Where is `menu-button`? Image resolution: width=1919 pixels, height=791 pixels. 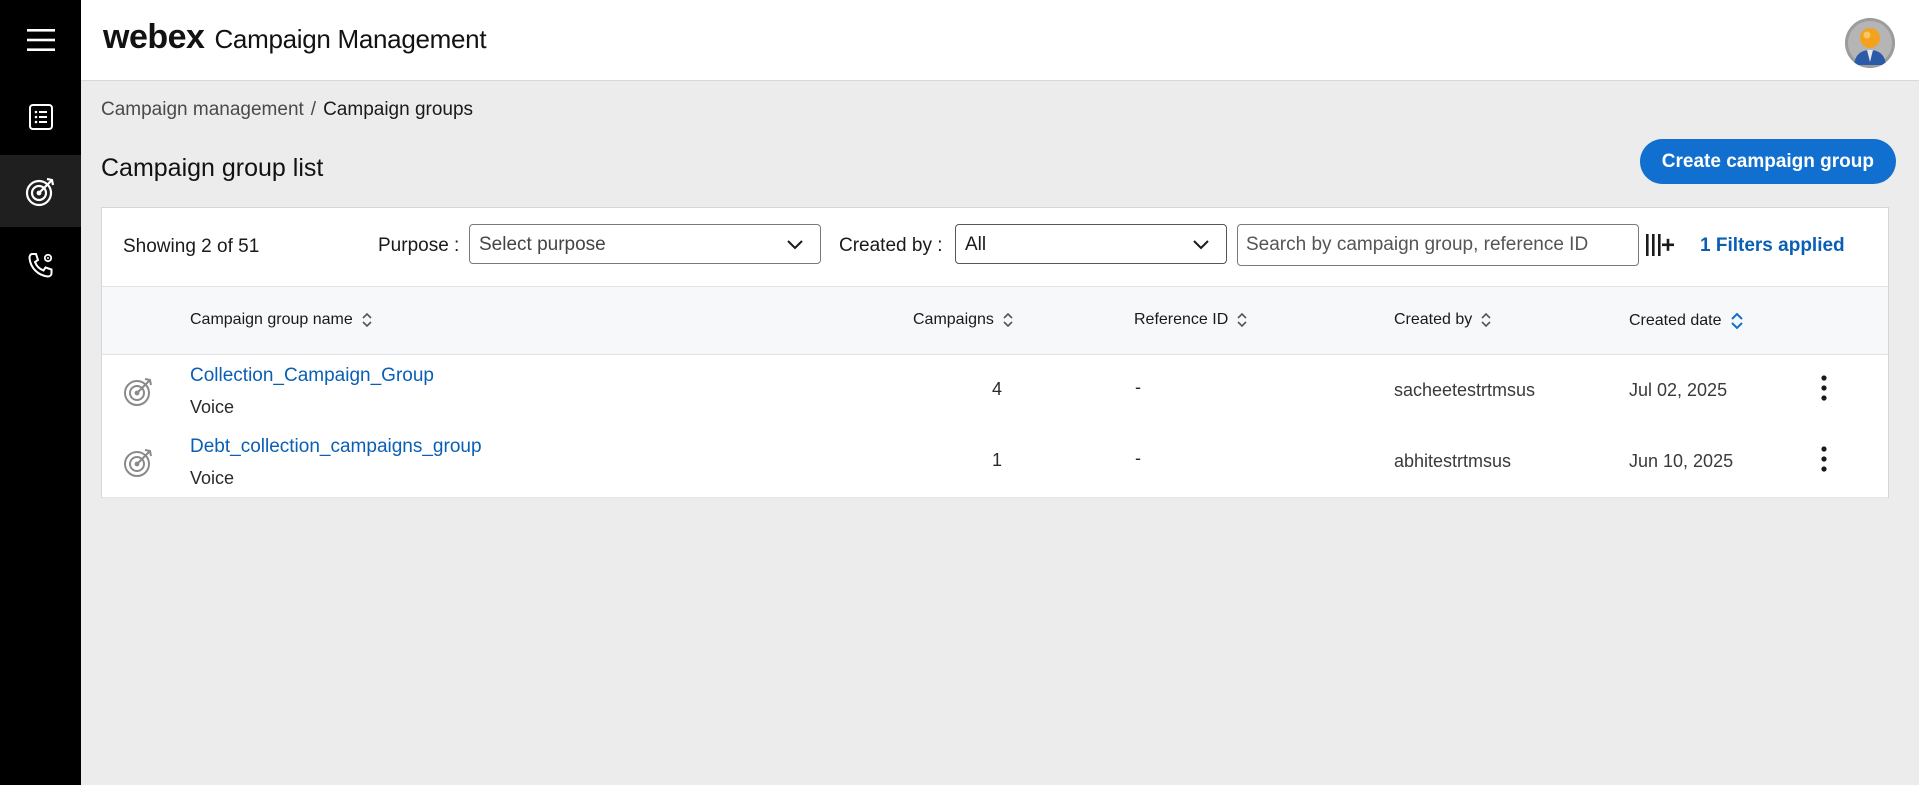 menu-button is located at coordinates (40, 40).